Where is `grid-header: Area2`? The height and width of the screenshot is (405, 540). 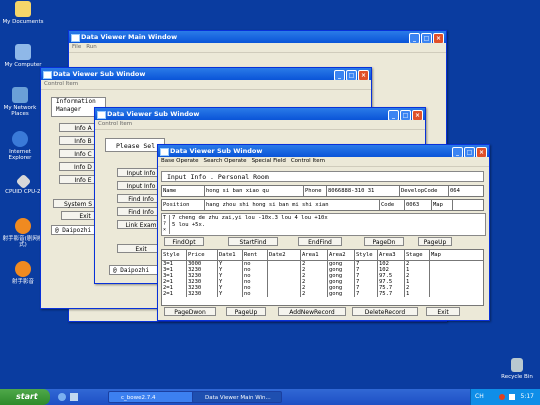 grid-header: Area2 is located at coordinates (341, 255).